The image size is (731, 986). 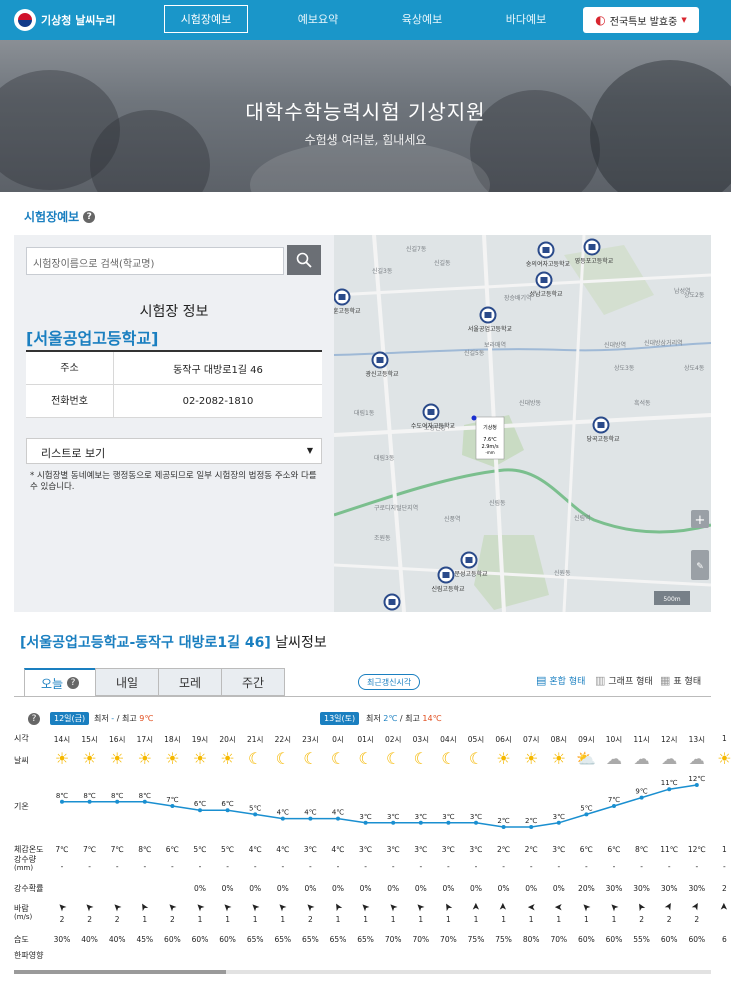 I want to click on map-place-label: 신대방역, so click(x=615, y=345).